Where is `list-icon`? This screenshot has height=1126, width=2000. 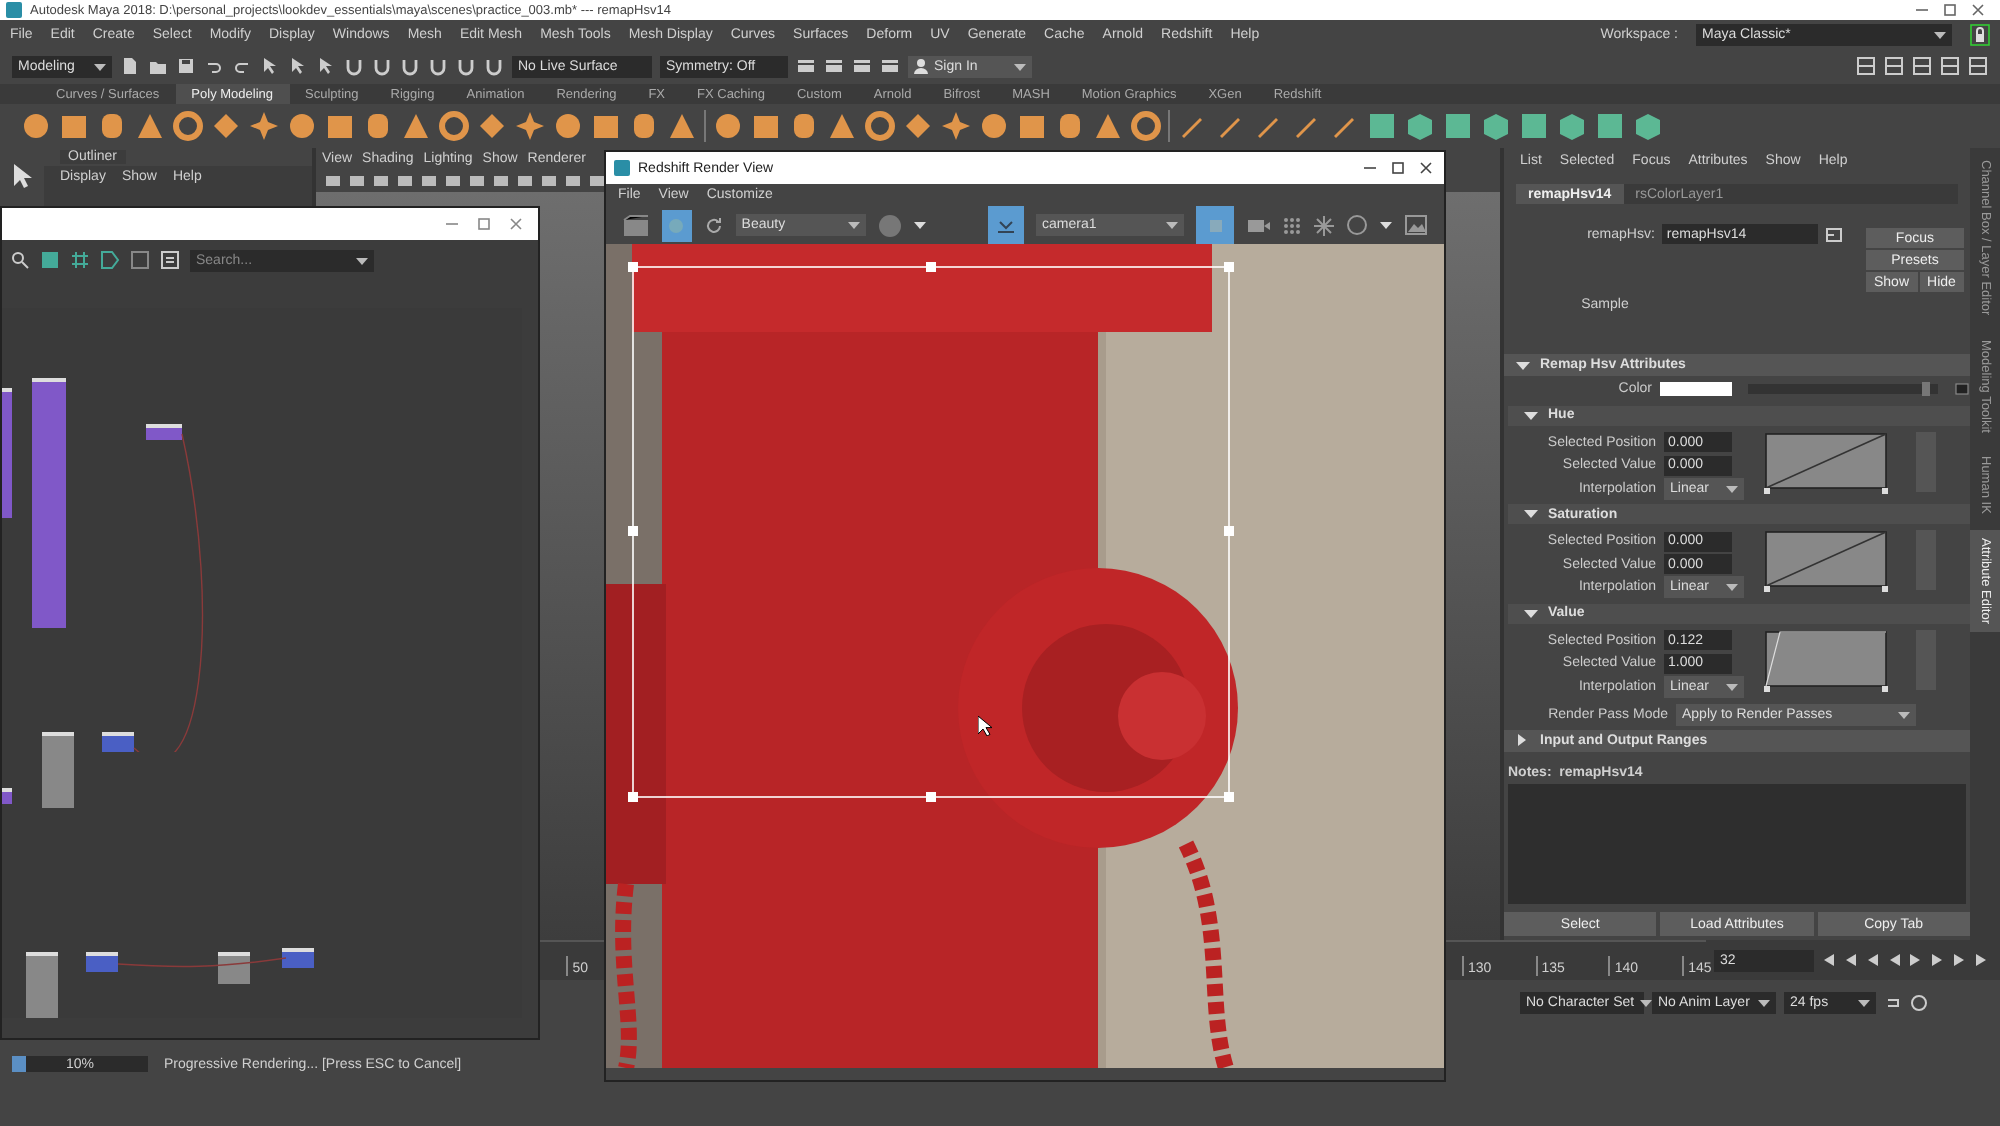
list-icon is located at coordinates (170, 260).